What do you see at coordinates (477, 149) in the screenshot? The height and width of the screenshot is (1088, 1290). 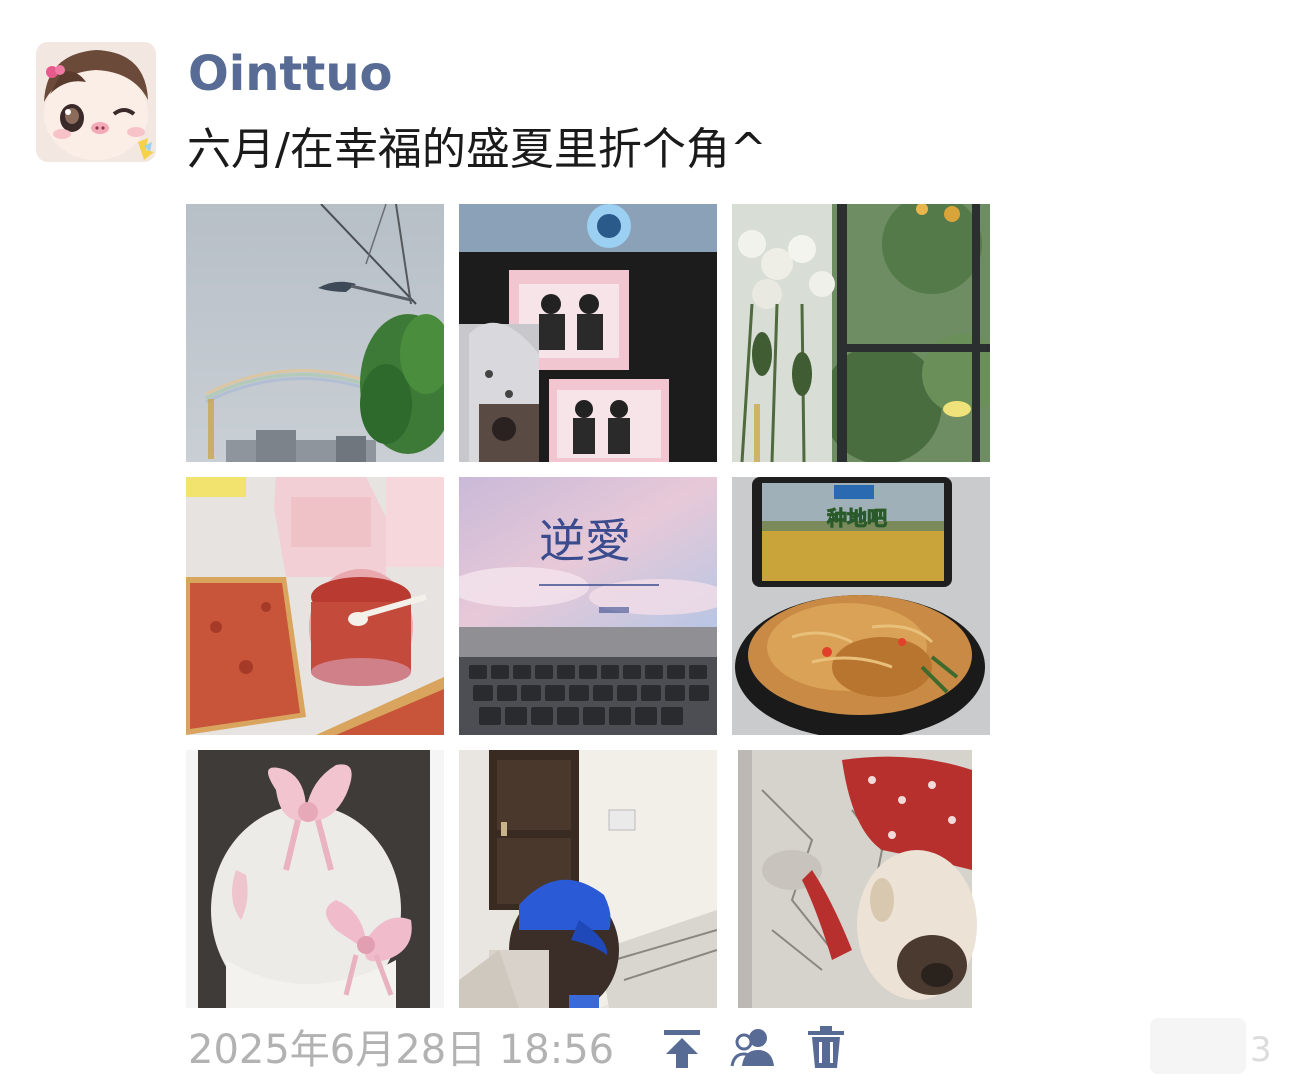 I see `post-text: 六月/在幸福的盛夏里折个角^` at bounding box center [477, 149].